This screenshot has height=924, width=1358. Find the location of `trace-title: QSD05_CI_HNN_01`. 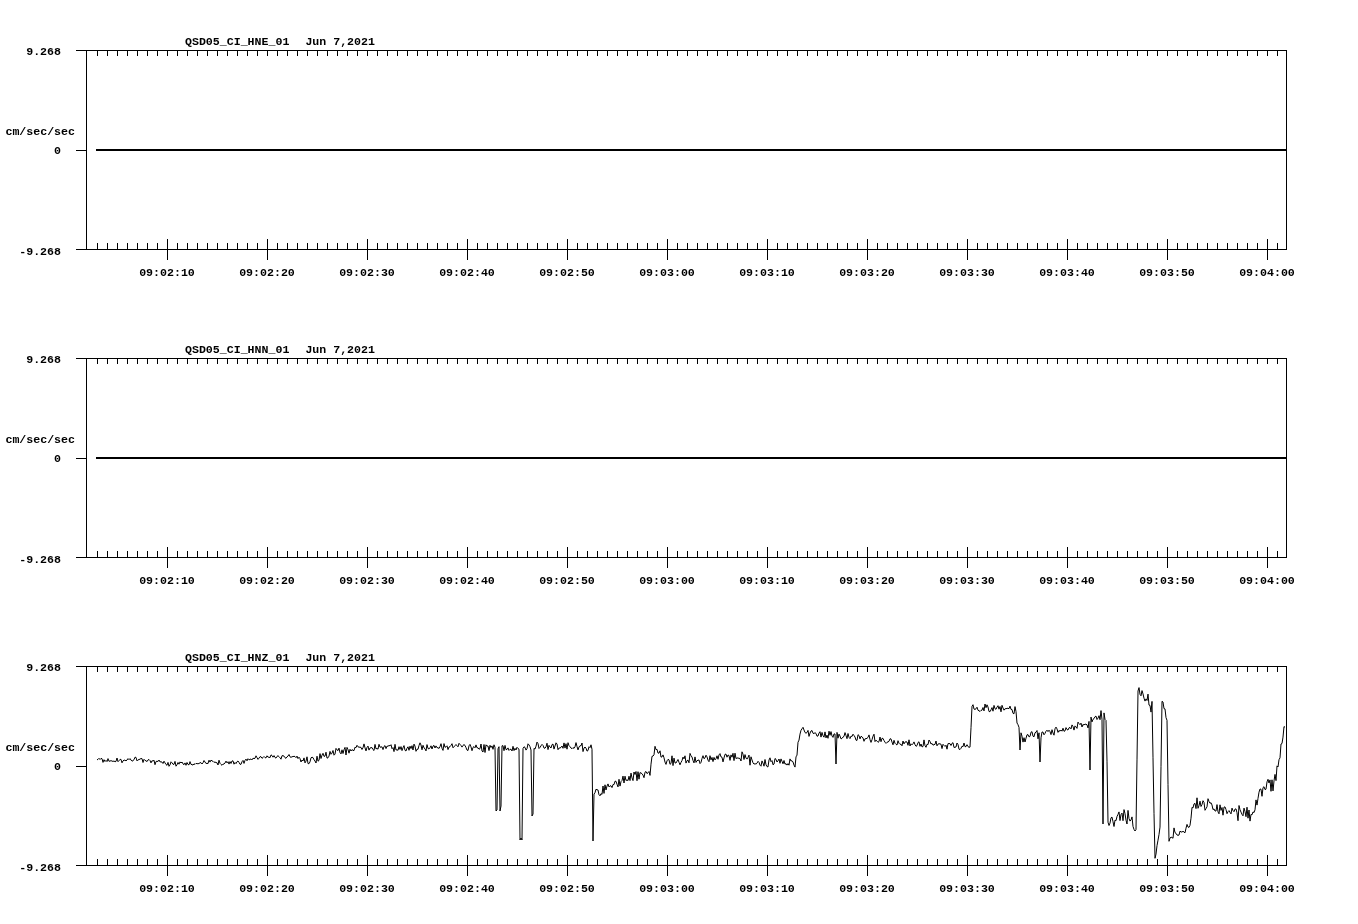

trace-title: QSD05_CI_HNN_01 is located at coordinates (237, 349).